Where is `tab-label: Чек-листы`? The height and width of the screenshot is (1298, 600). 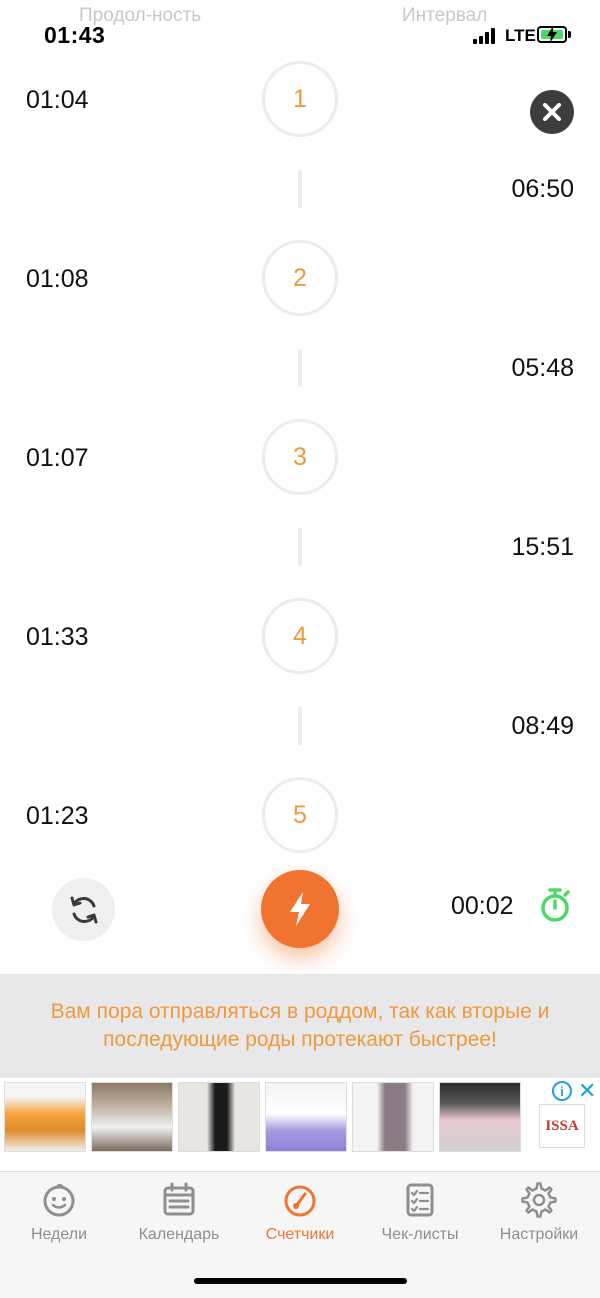 tab-label: Чек-листы is located at coordinates (420, 1234).